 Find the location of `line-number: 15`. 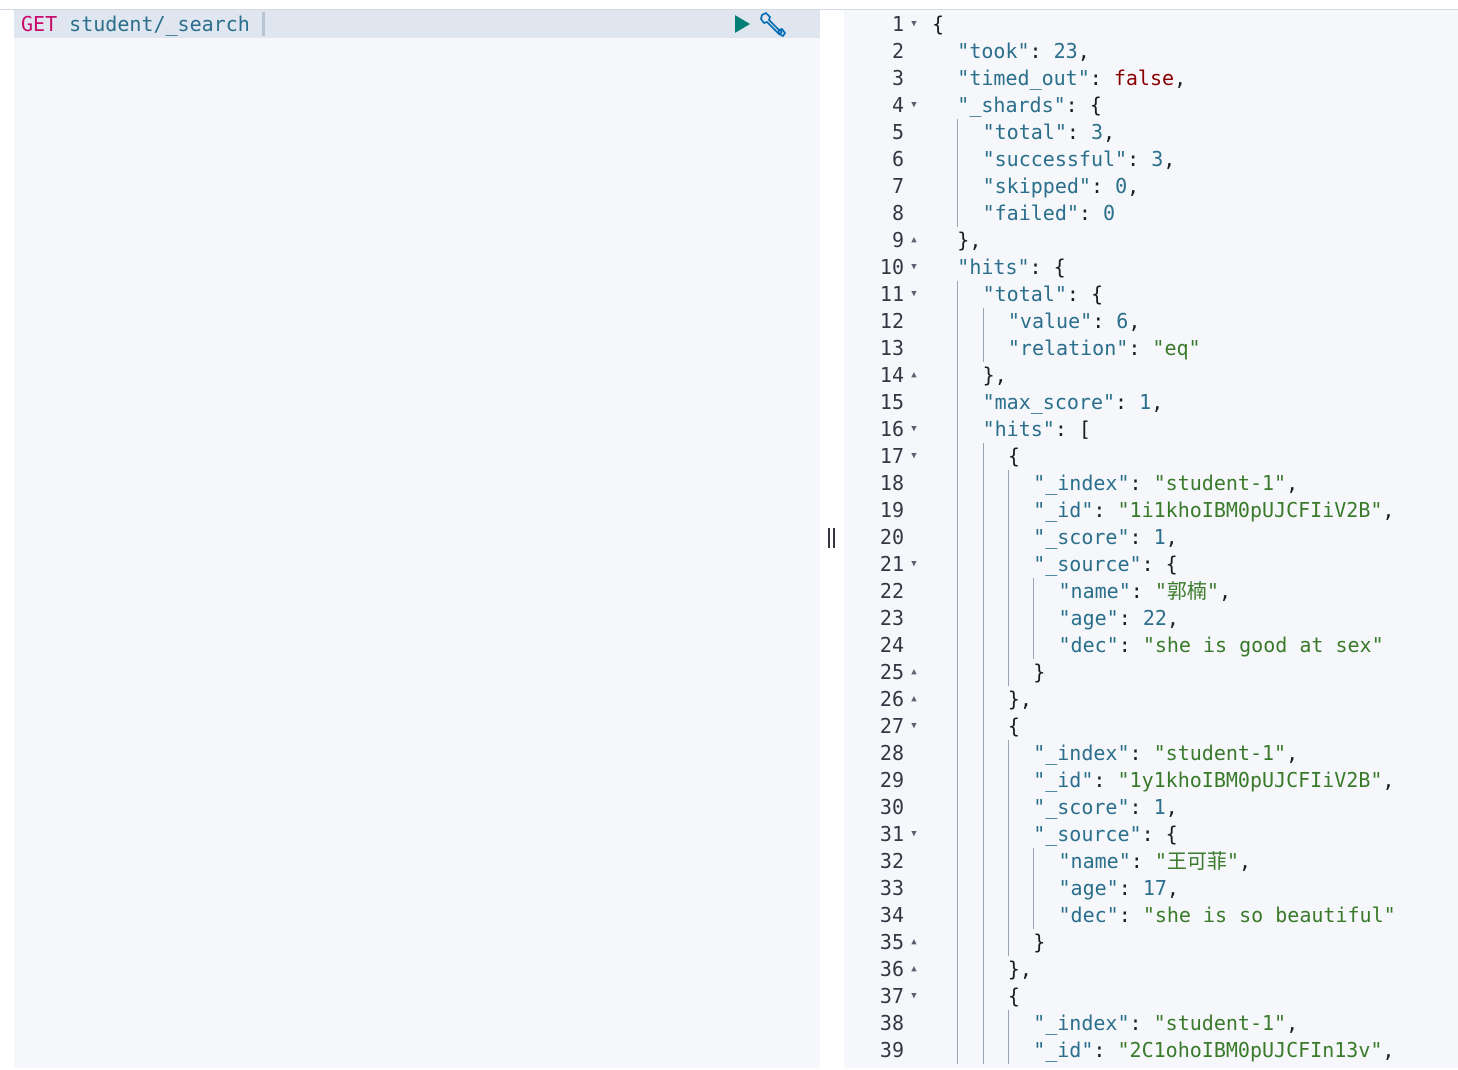

line-number: 15 is located at coordinates (891, 402).